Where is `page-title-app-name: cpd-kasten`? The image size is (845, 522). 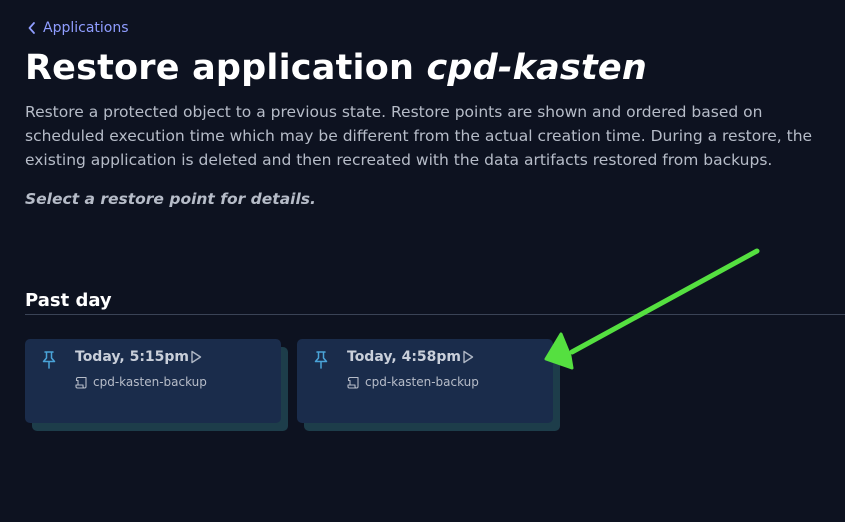
page-title-app-name: cpd-kasten is located at coordinates (536, 68).